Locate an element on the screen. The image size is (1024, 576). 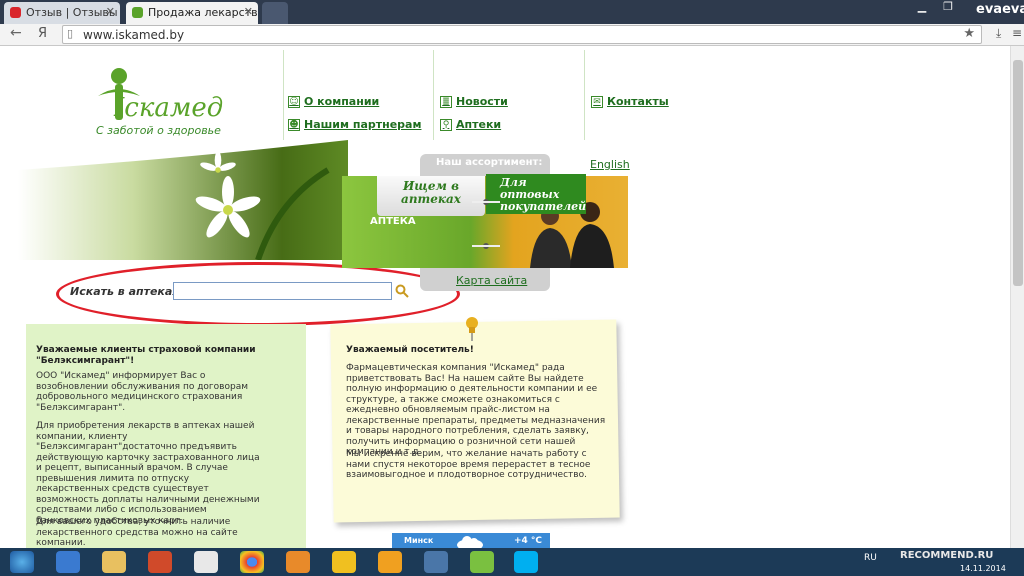
url-text: www.iskamed.by is located at coordinates (133, 35).